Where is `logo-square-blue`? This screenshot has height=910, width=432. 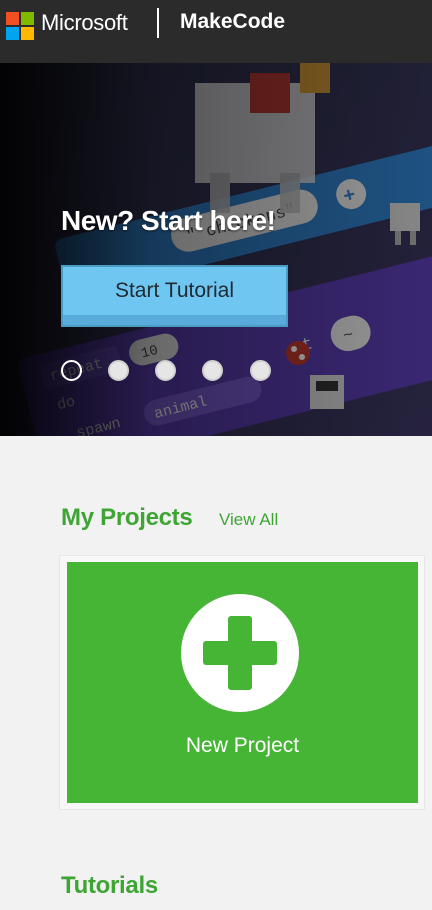 logo-square-blue is located at coordinates (12, 33).